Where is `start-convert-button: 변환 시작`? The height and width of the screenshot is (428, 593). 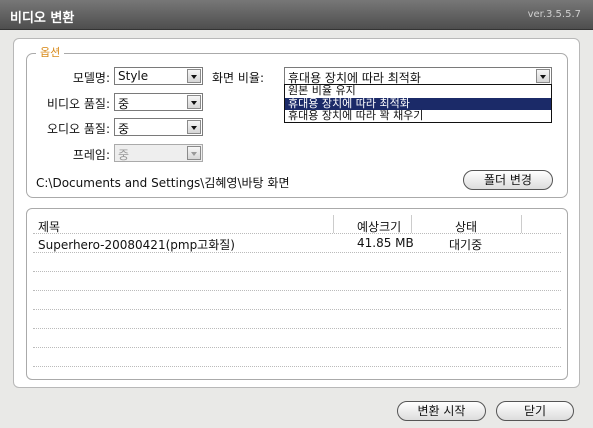
start-convert-button: 변환 시작 is located at coordinates (441, 411).